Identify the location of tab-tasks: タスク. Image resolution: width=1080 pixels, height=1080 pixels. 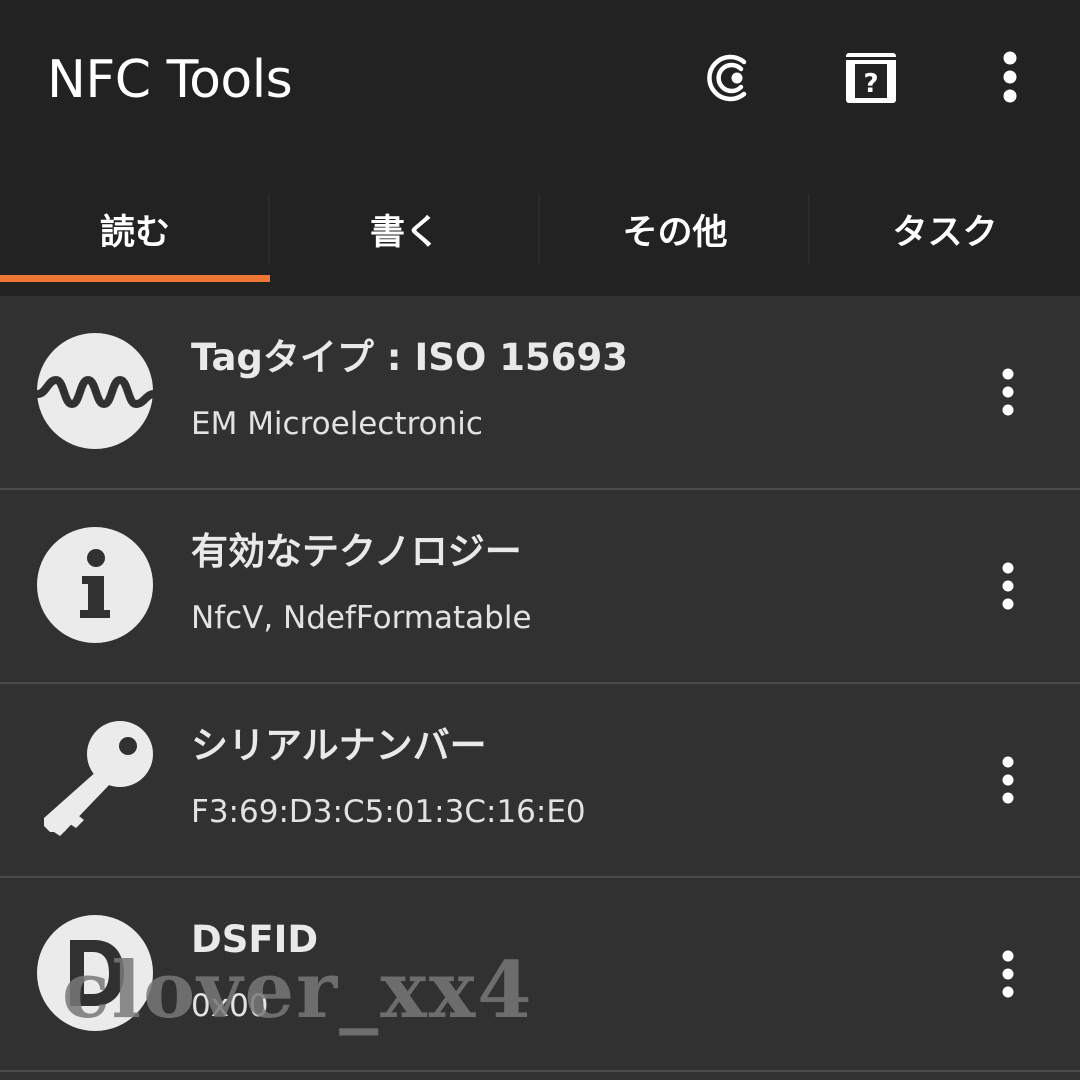
(945, 238).